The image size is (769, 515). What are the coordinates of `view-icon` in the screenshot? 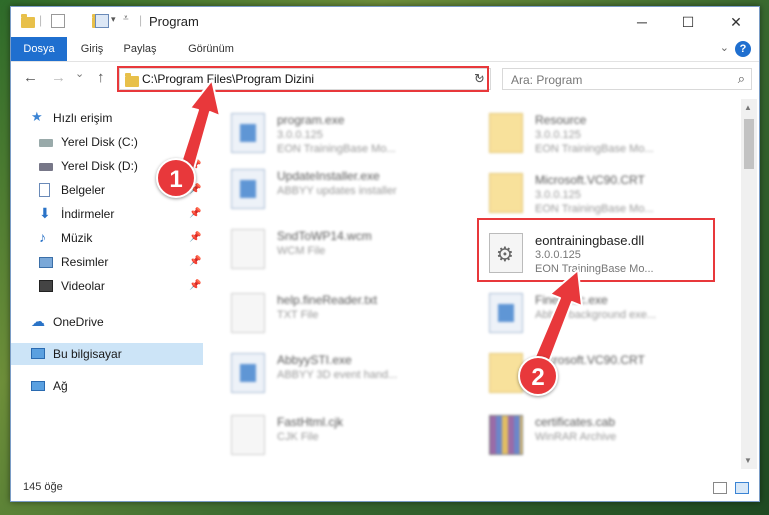 It's located at (102, 21).